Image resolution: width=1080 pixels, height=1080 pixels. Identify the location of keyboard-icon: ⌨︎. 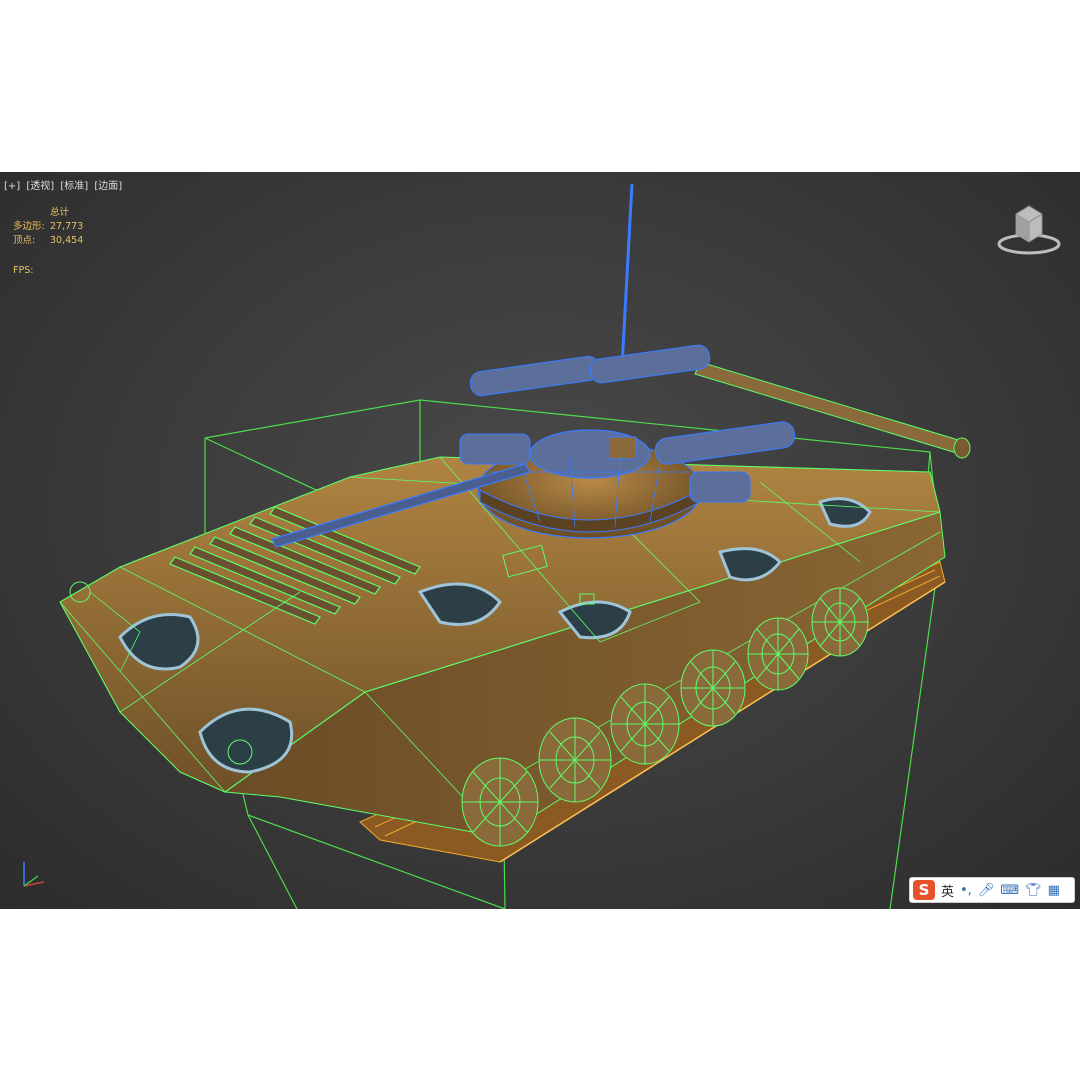
(1009, 890).